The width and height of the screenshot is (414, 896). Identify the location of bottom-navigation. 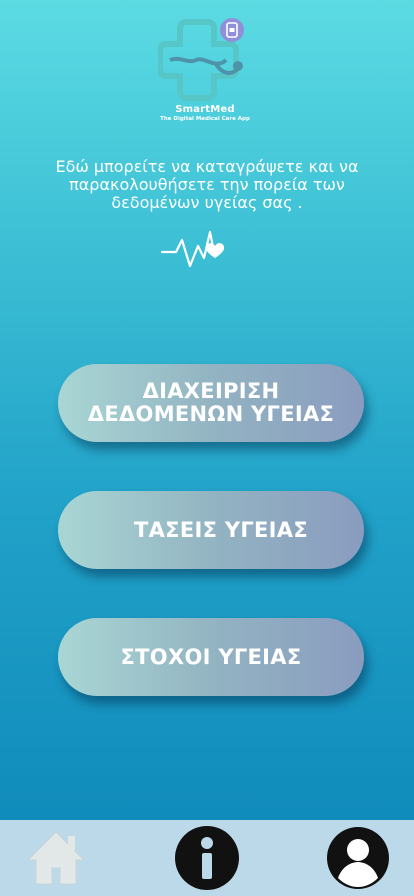
(207, 858).